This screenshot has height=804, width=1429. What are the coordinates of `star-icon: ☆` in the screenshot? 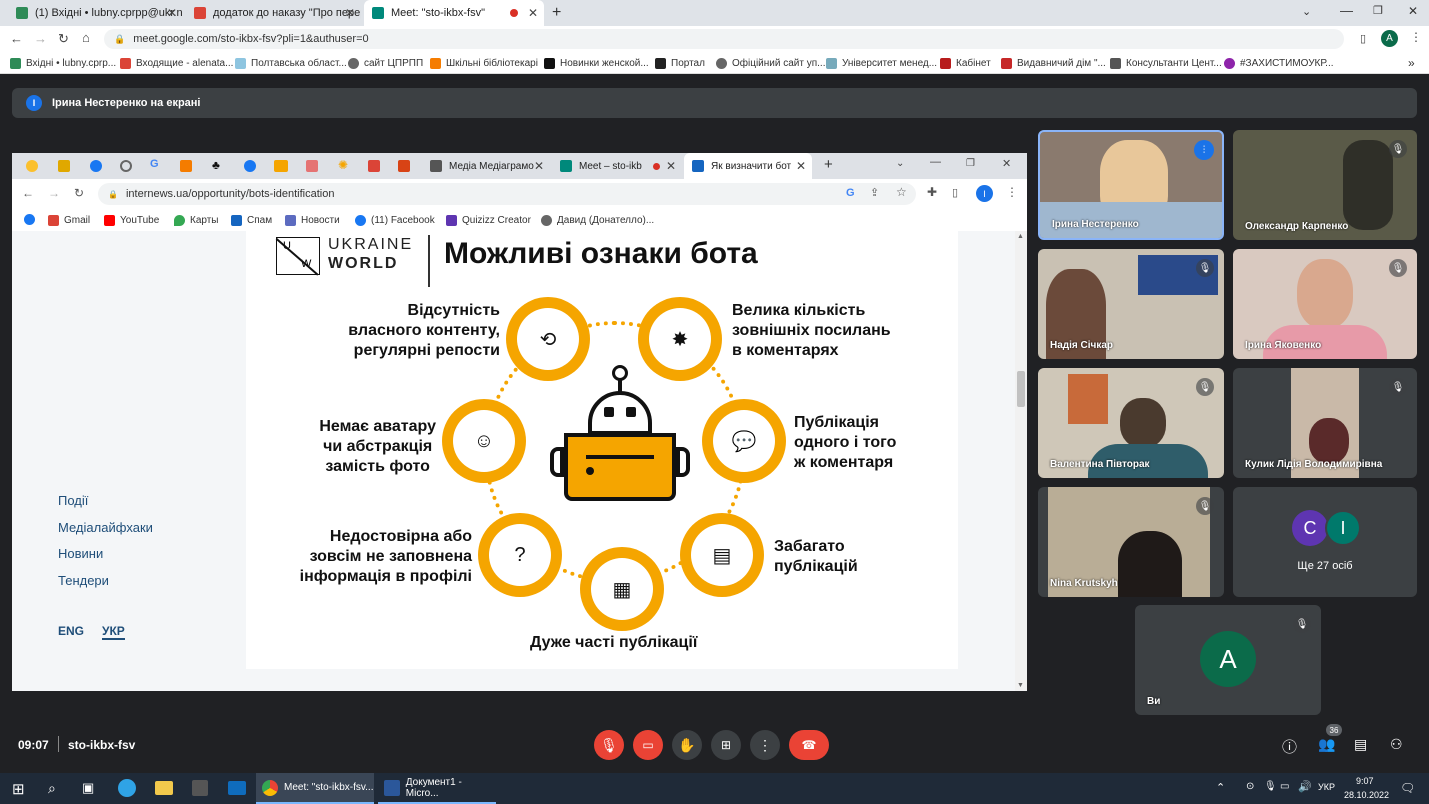 It's located at (901, 192).